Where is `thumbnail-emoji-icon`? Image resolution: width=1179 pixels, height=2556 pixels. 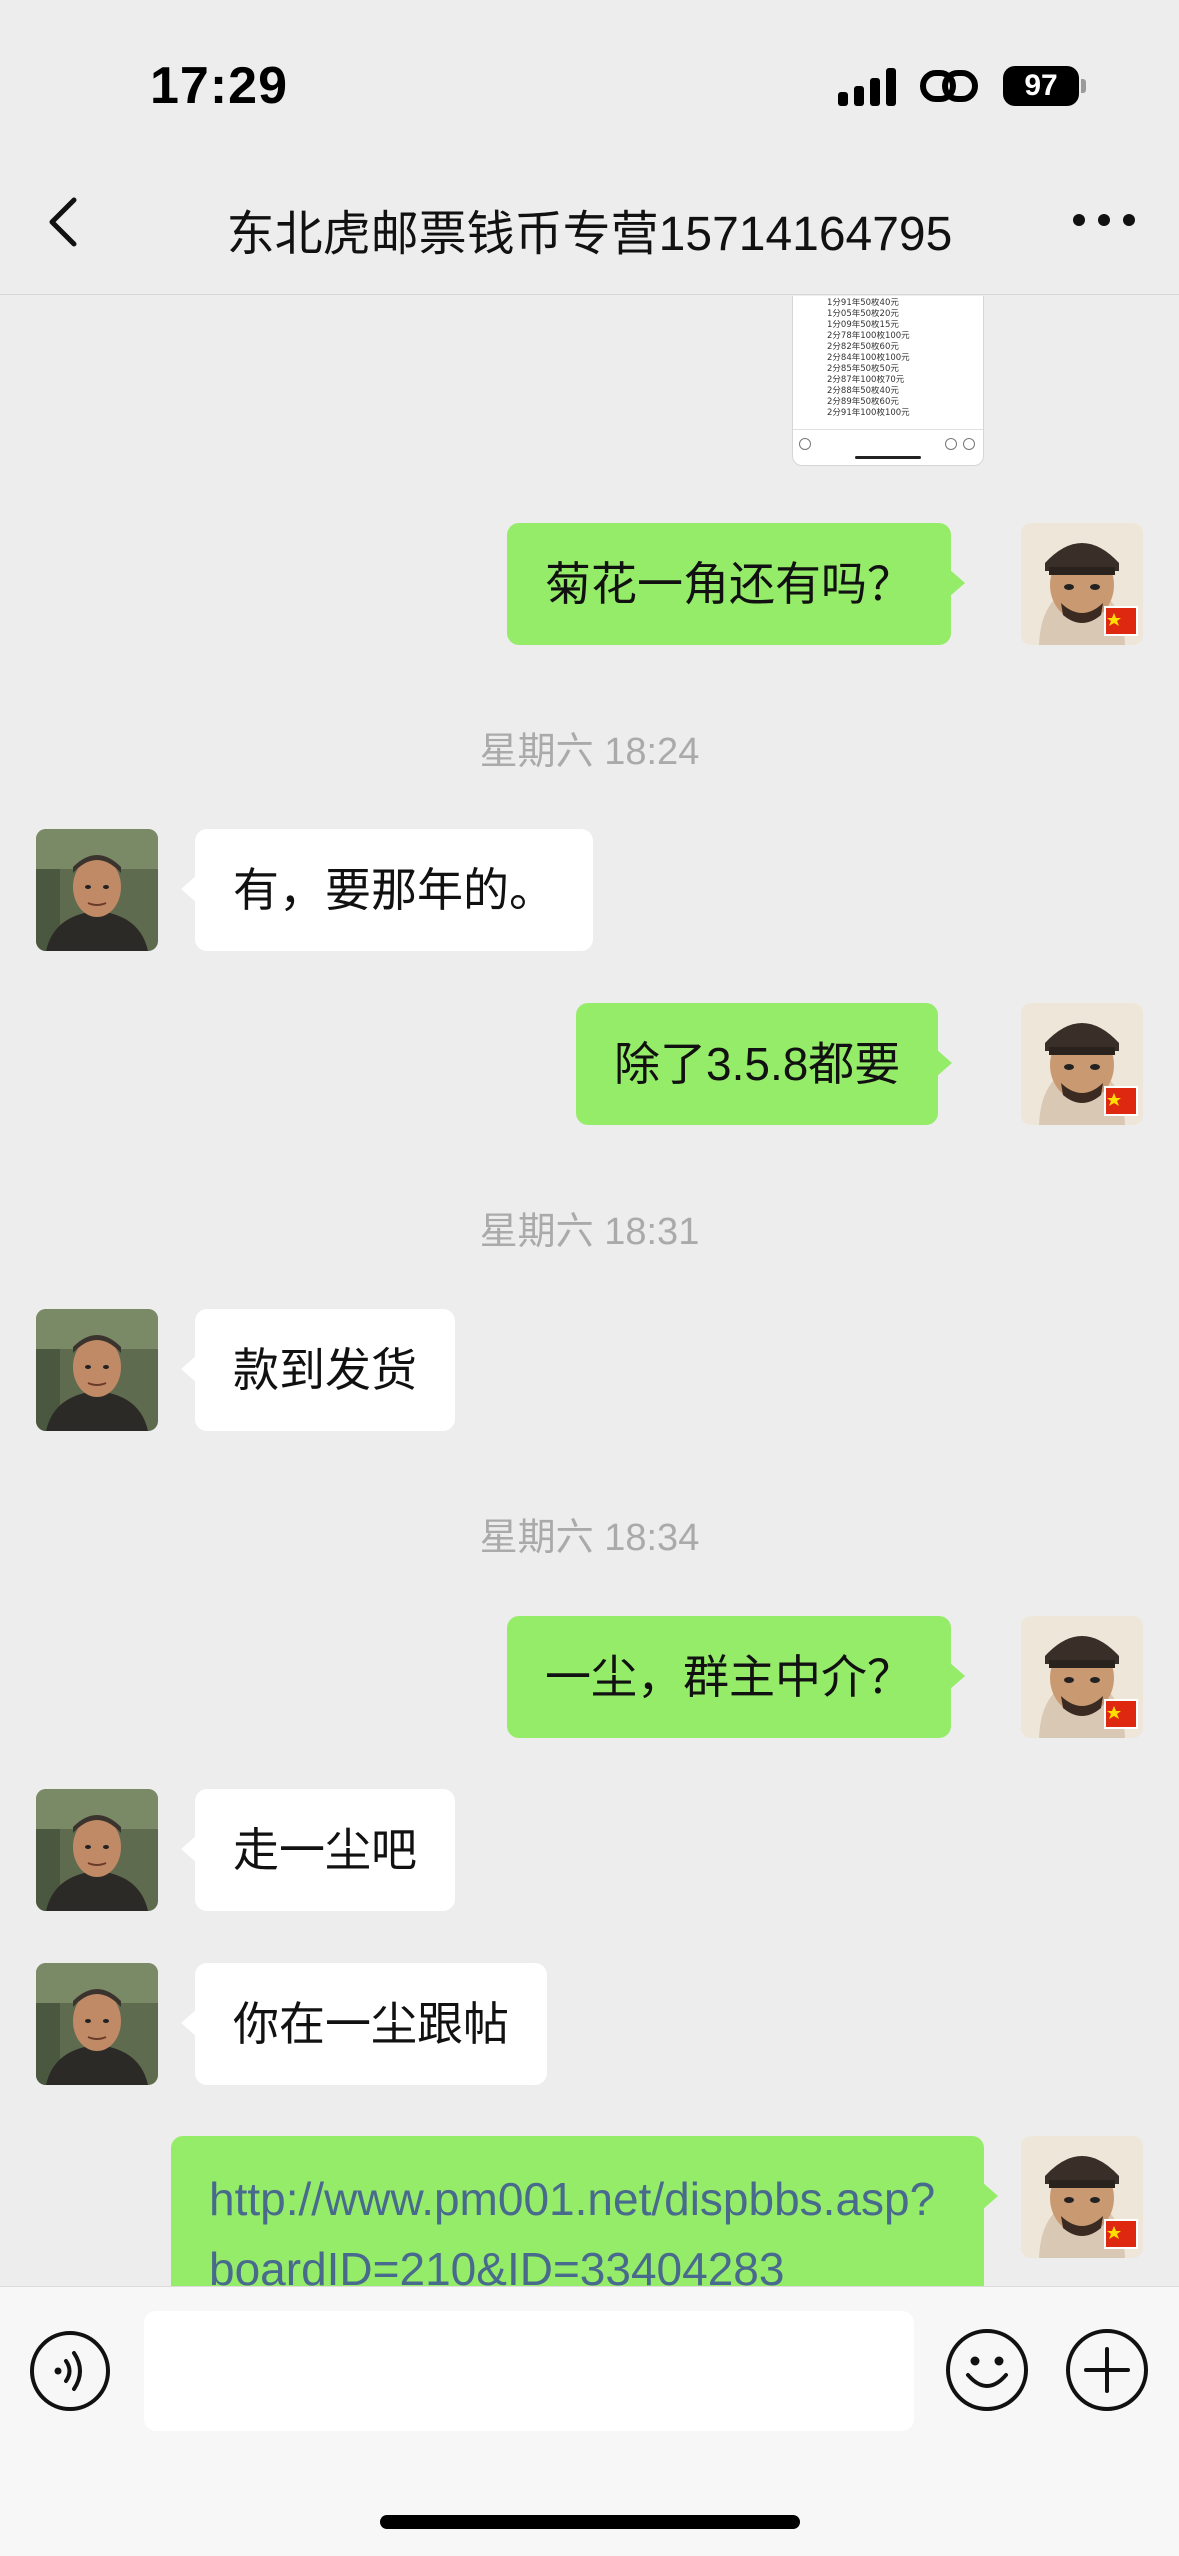 thumbnail-emoji-icon is located at coordinates (951, 444).